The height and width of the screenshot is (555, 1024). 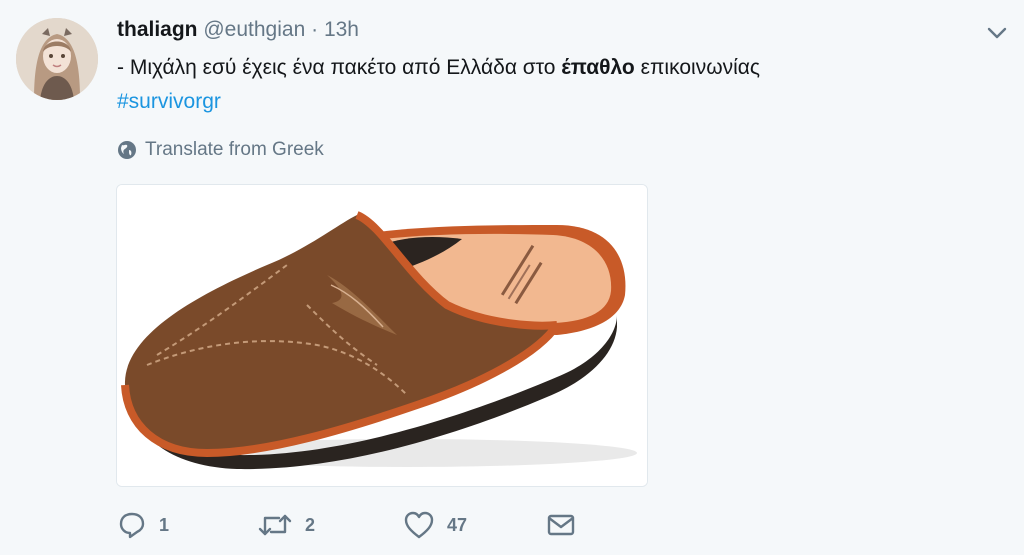 What do you see at coordinates (275, 525) in the screenshot?
I see `retweet-icon` at bounding box center [275, 525].